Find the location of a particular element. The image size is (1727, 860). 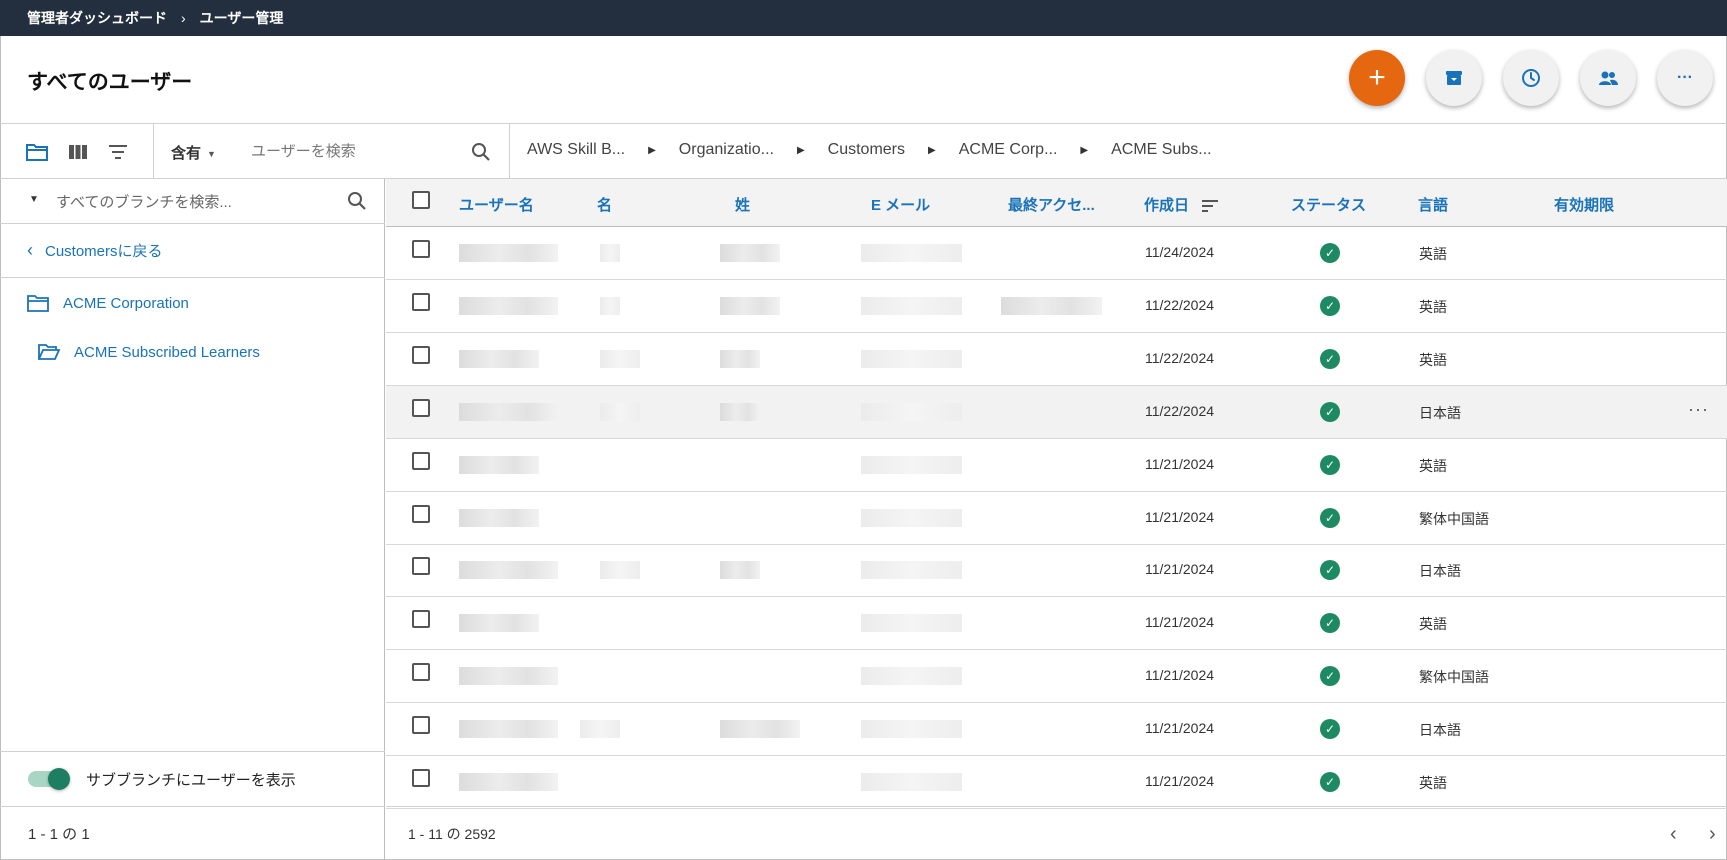

history-button is located at coordinates (1531, 78).